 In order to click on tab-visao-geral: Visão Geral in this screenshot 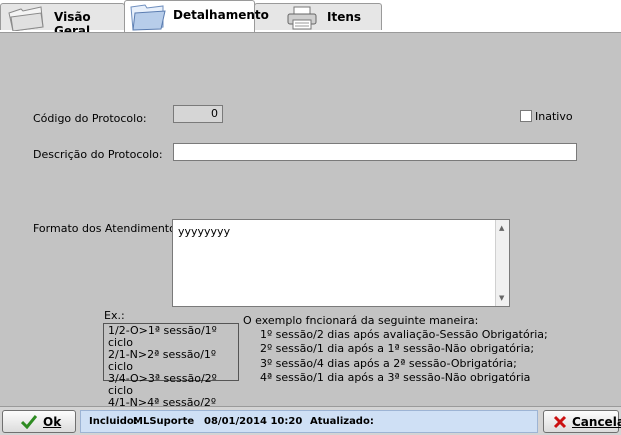, I will do `click(62, 20)`.